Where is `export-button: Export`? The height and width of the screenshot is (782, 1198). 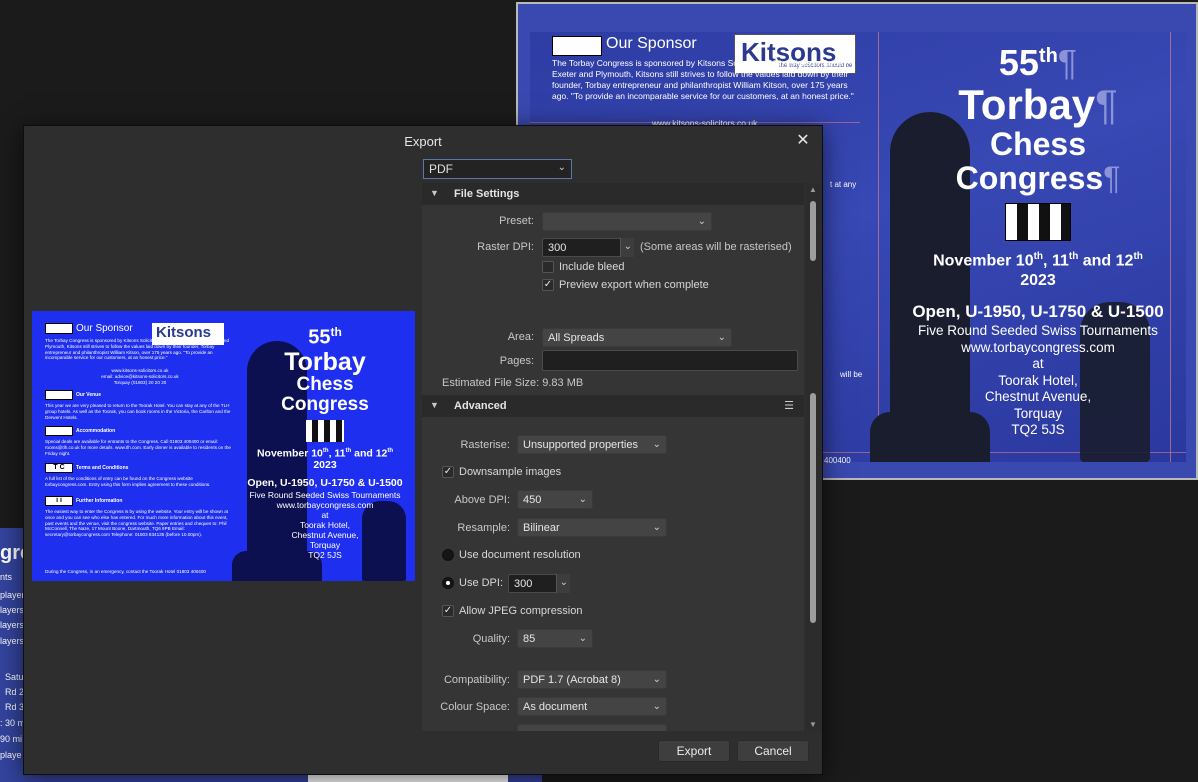 export-button: Export is located at coordinates (694, 751).